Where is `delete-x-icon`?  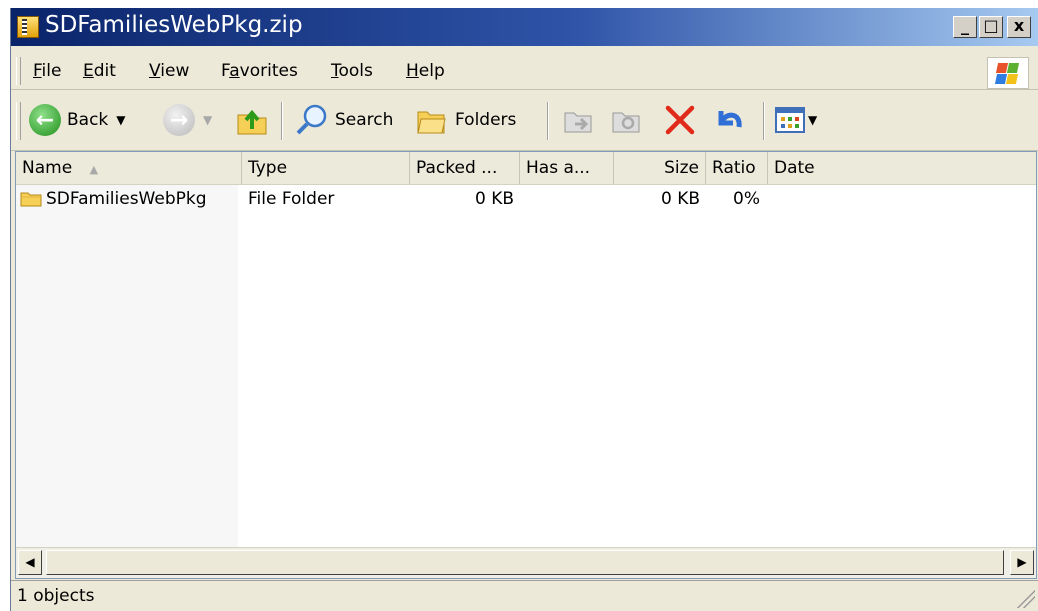
delete-x-icon is located at coordinates (680, 120).